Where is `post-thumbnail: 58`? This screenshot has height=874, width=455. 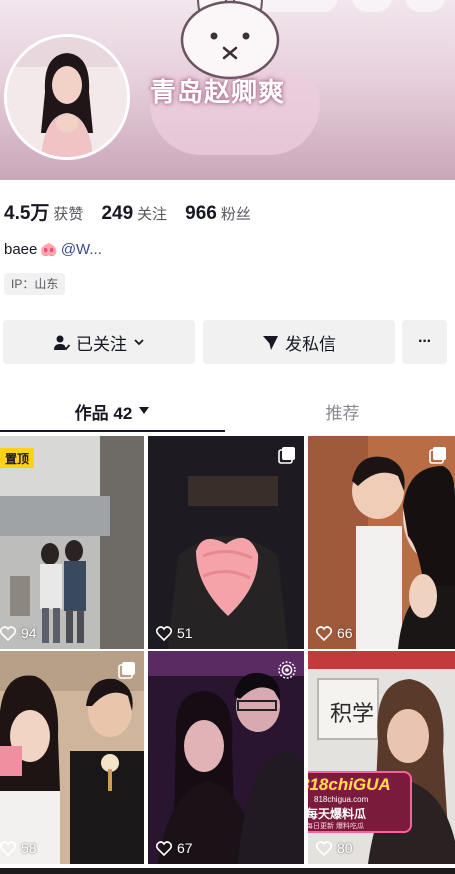 post-thumbnail: 58 is located at coordinates (72, 757).